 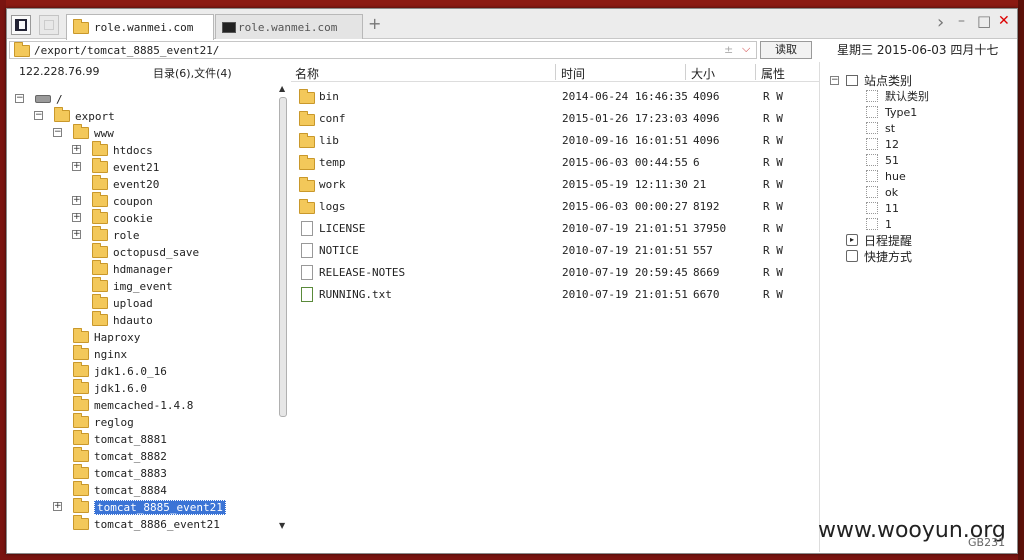 I want to click on column-time: 时间, so click(x=573, y=73).